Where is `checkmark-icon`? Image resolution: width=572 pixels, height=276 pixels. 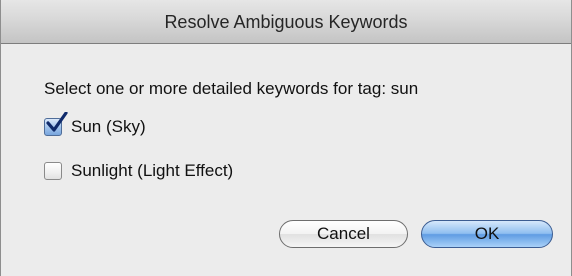
checkmark-icon is located at coordinates (57, 122).